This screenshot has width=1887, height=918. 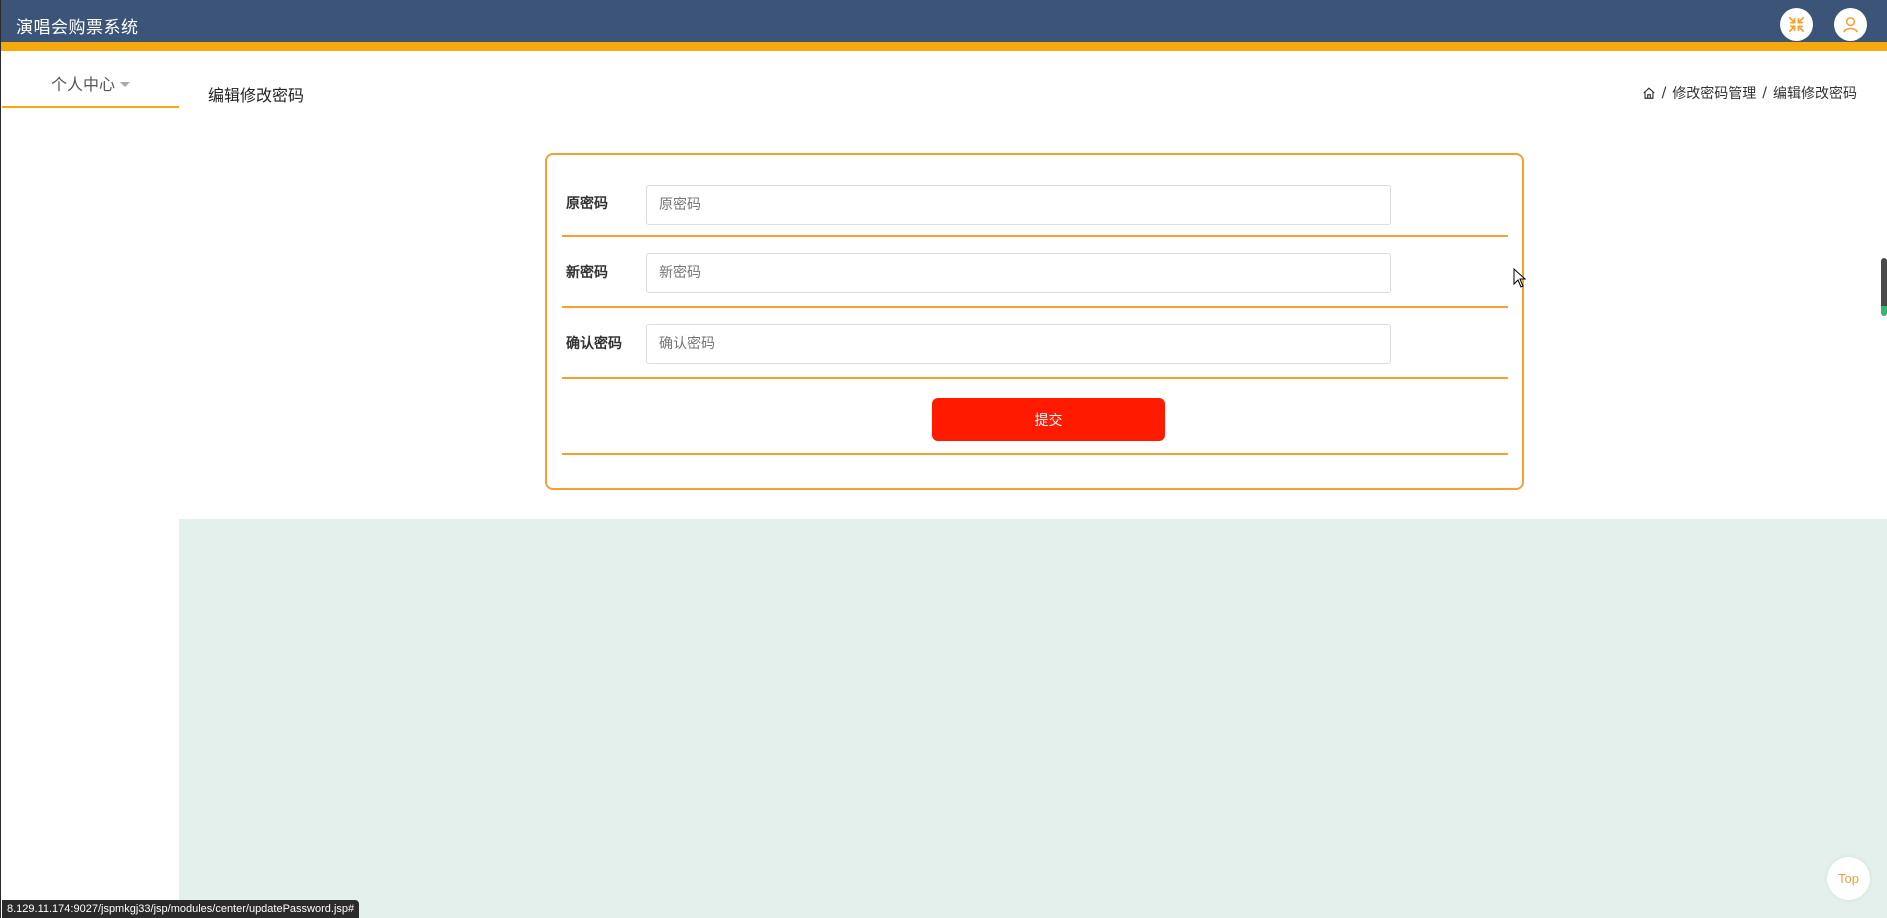 What do you see at coordinates (1018, 205) in the screenshot?
I see `old-password-input` at bounding box center [1018, 205].